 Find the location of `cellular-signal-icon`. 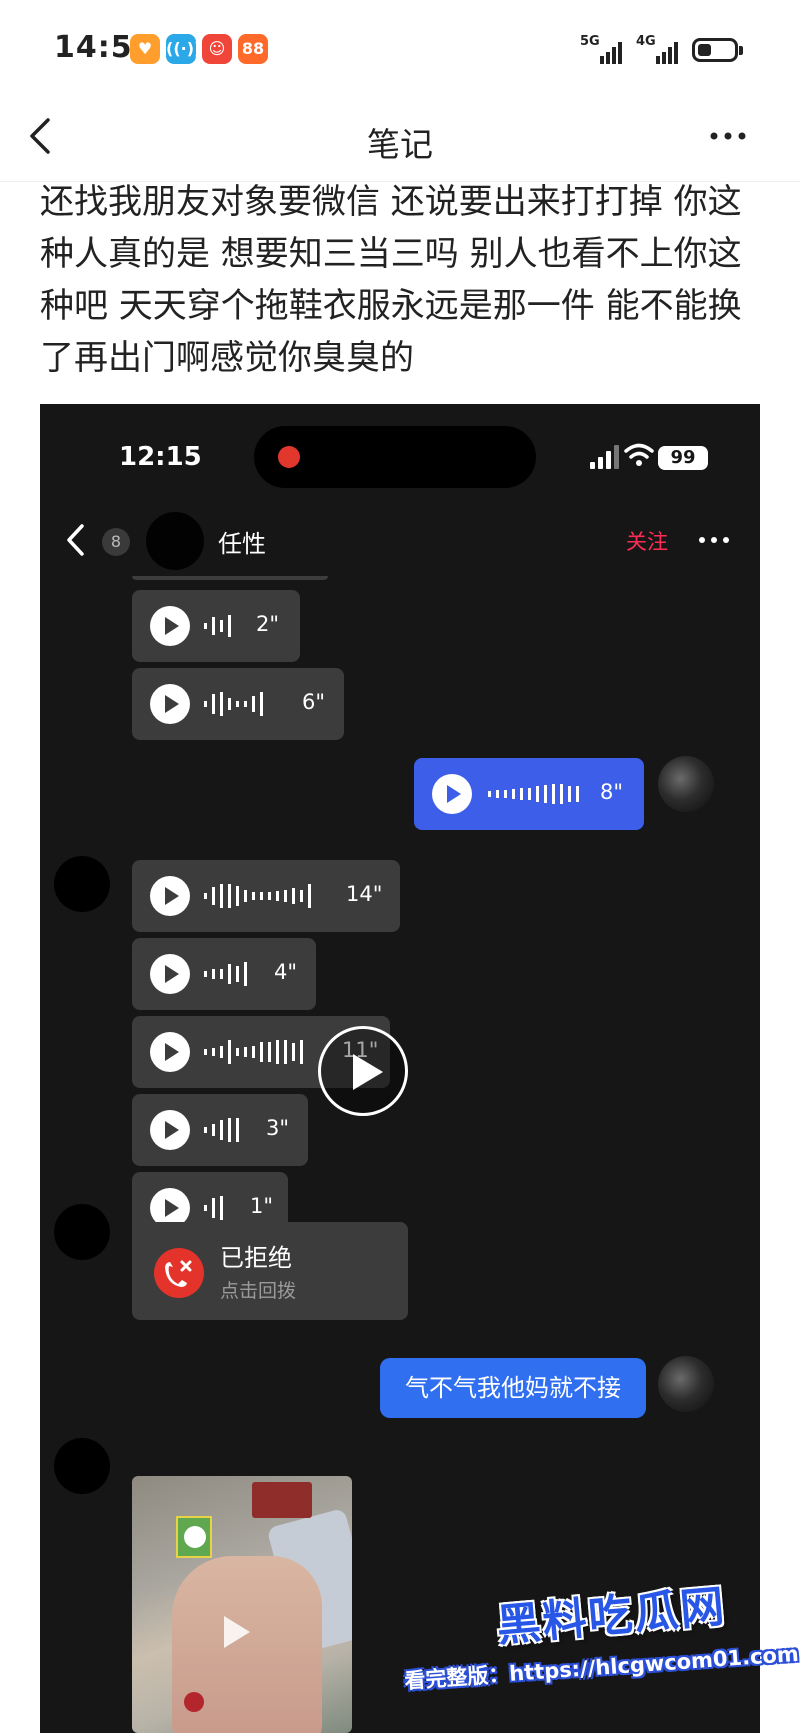

cellular-signal-icon is located at coordinates (604, 457).